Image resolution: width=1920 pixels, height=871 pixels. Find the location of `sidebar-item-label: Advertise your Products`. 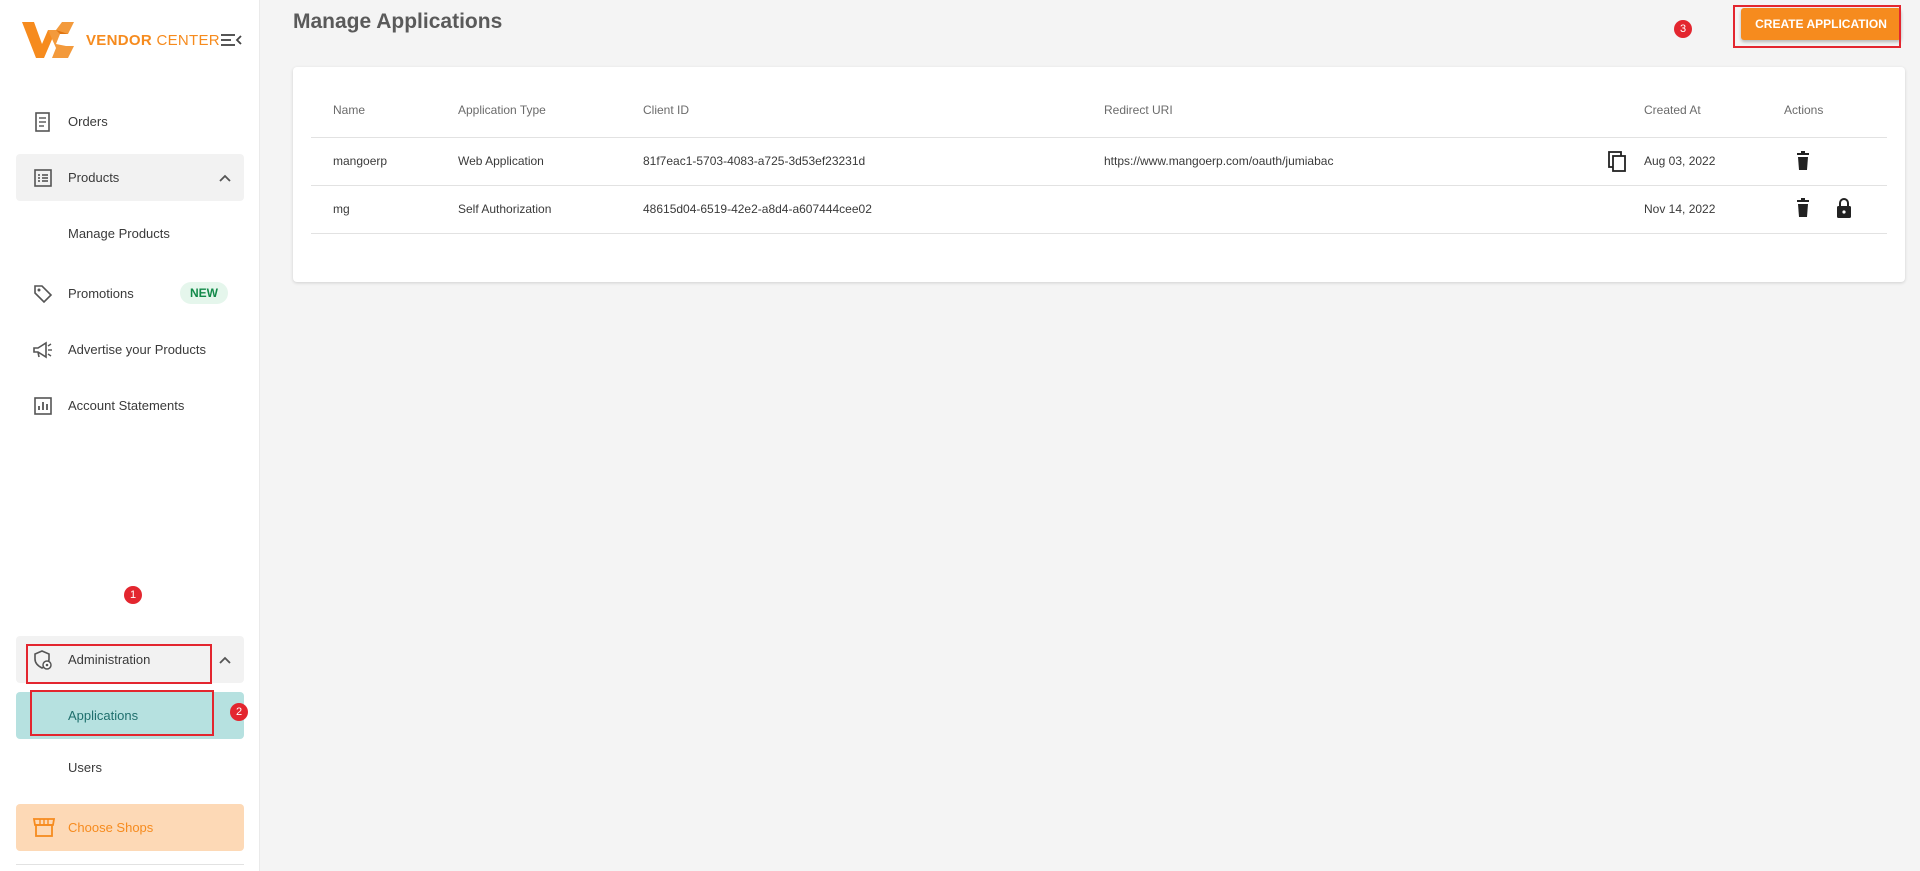

sidebar-item-label: Advertise your Products is located at coordinates (137, 349).